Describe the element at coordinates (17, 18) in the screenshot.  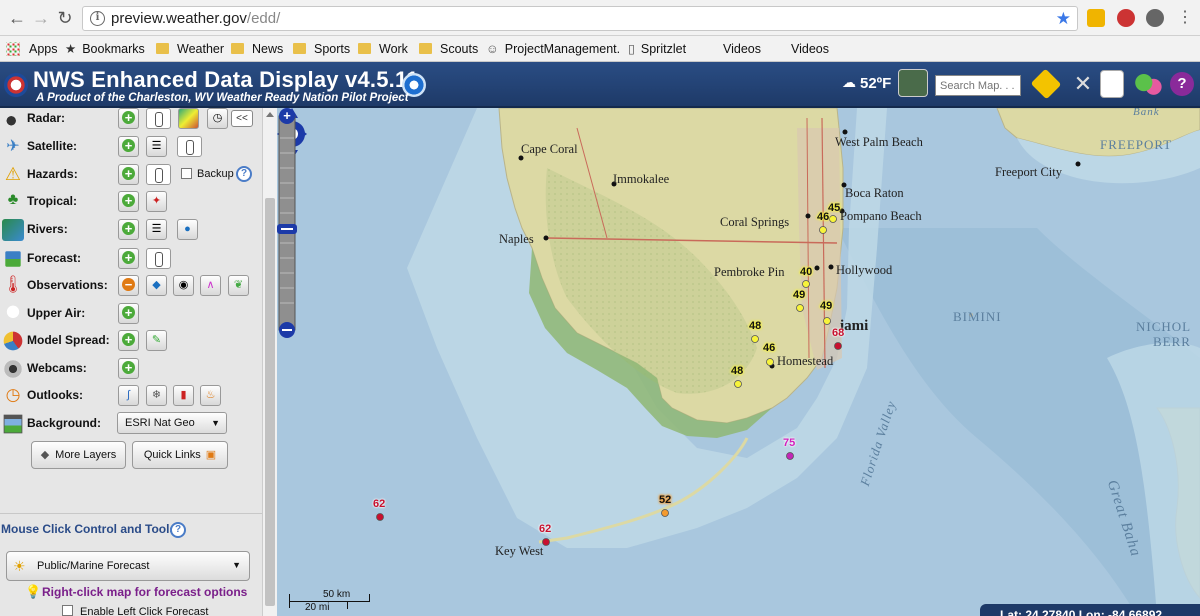
I see `back-arrow-icon: ←` at that location.